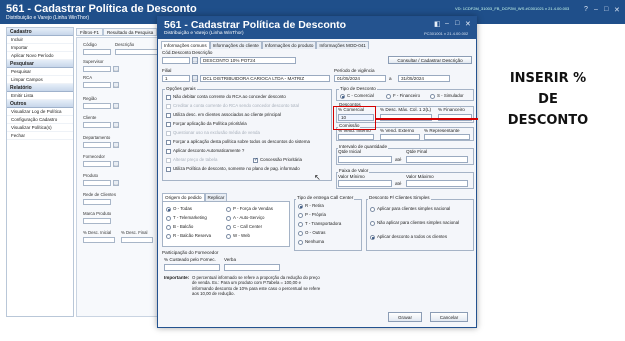 This screenshot has height=341, width=625. I want to click on participacao-input, so click(192, 267).